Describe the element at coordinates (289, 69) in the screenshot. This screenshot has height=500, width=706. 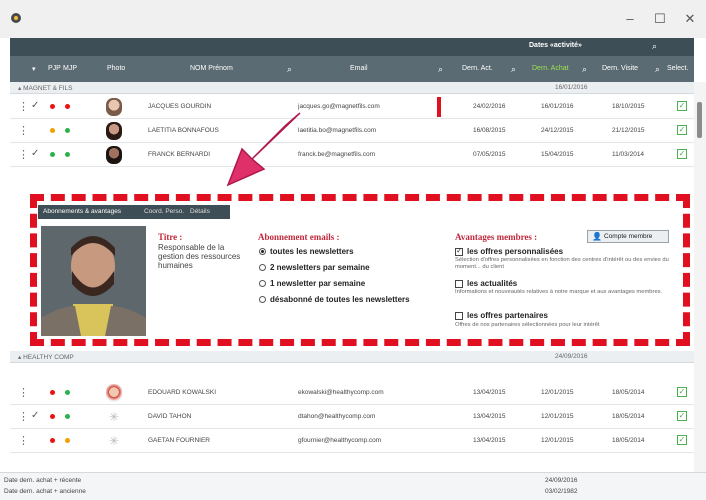
I see `name-search-icon: ⌕` at that location.